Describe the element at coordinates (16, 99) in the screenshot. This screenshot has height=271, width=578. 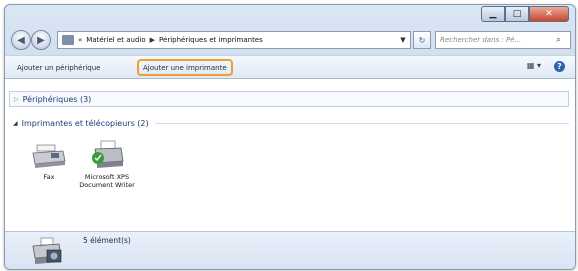
I see `expand-arrow-icon: ▷` at that location.